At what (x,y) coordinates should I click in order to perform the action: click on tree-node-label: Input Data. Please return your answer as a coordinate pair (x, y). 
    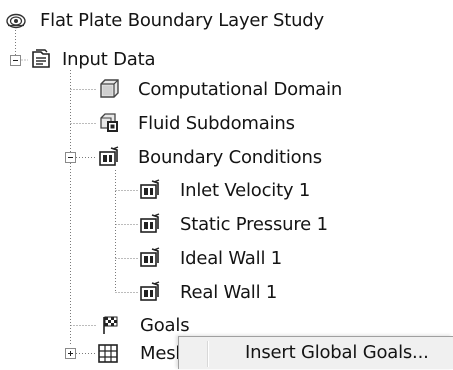
    Looking at the image, I should click on (109, 59).